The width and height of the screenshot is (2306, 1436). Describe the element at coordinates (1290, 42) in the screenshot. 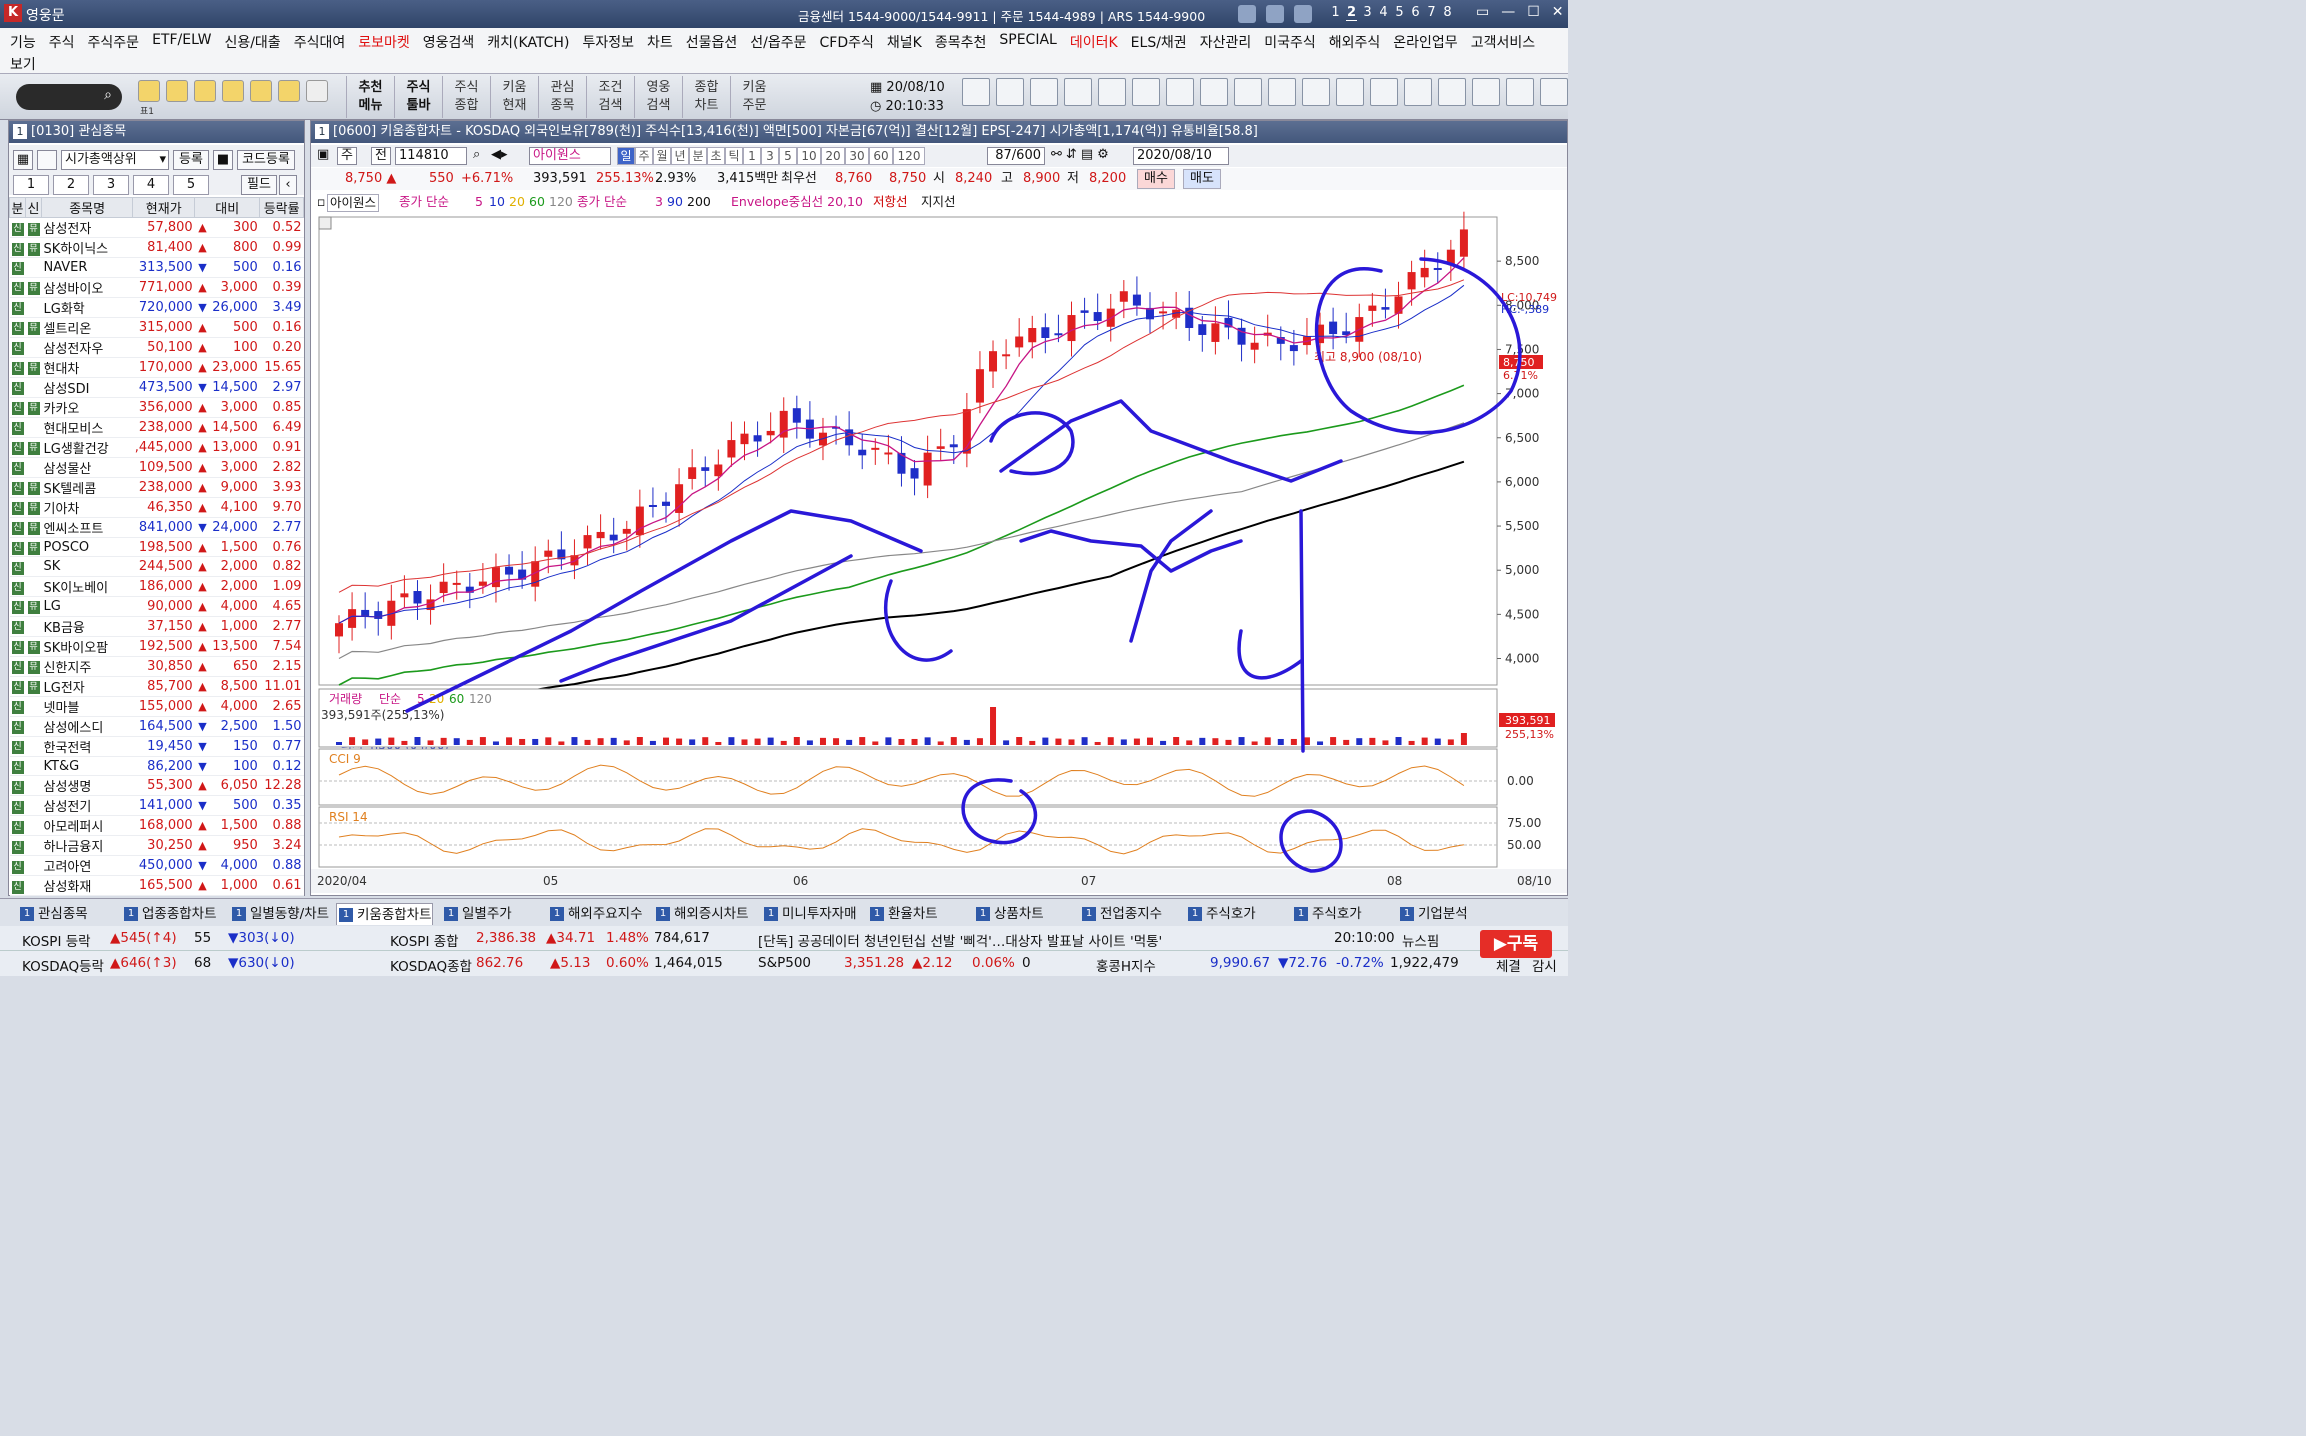

I see `menu-item-20: 미국주식` at that location.